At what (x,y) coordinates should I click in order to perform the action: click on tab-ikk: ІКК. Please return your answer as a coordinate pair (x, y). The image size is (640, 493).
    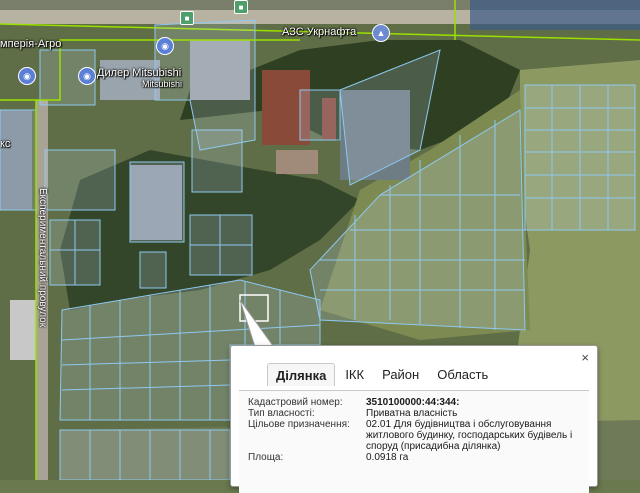
    Looking at the image, I should click on (354, 374).